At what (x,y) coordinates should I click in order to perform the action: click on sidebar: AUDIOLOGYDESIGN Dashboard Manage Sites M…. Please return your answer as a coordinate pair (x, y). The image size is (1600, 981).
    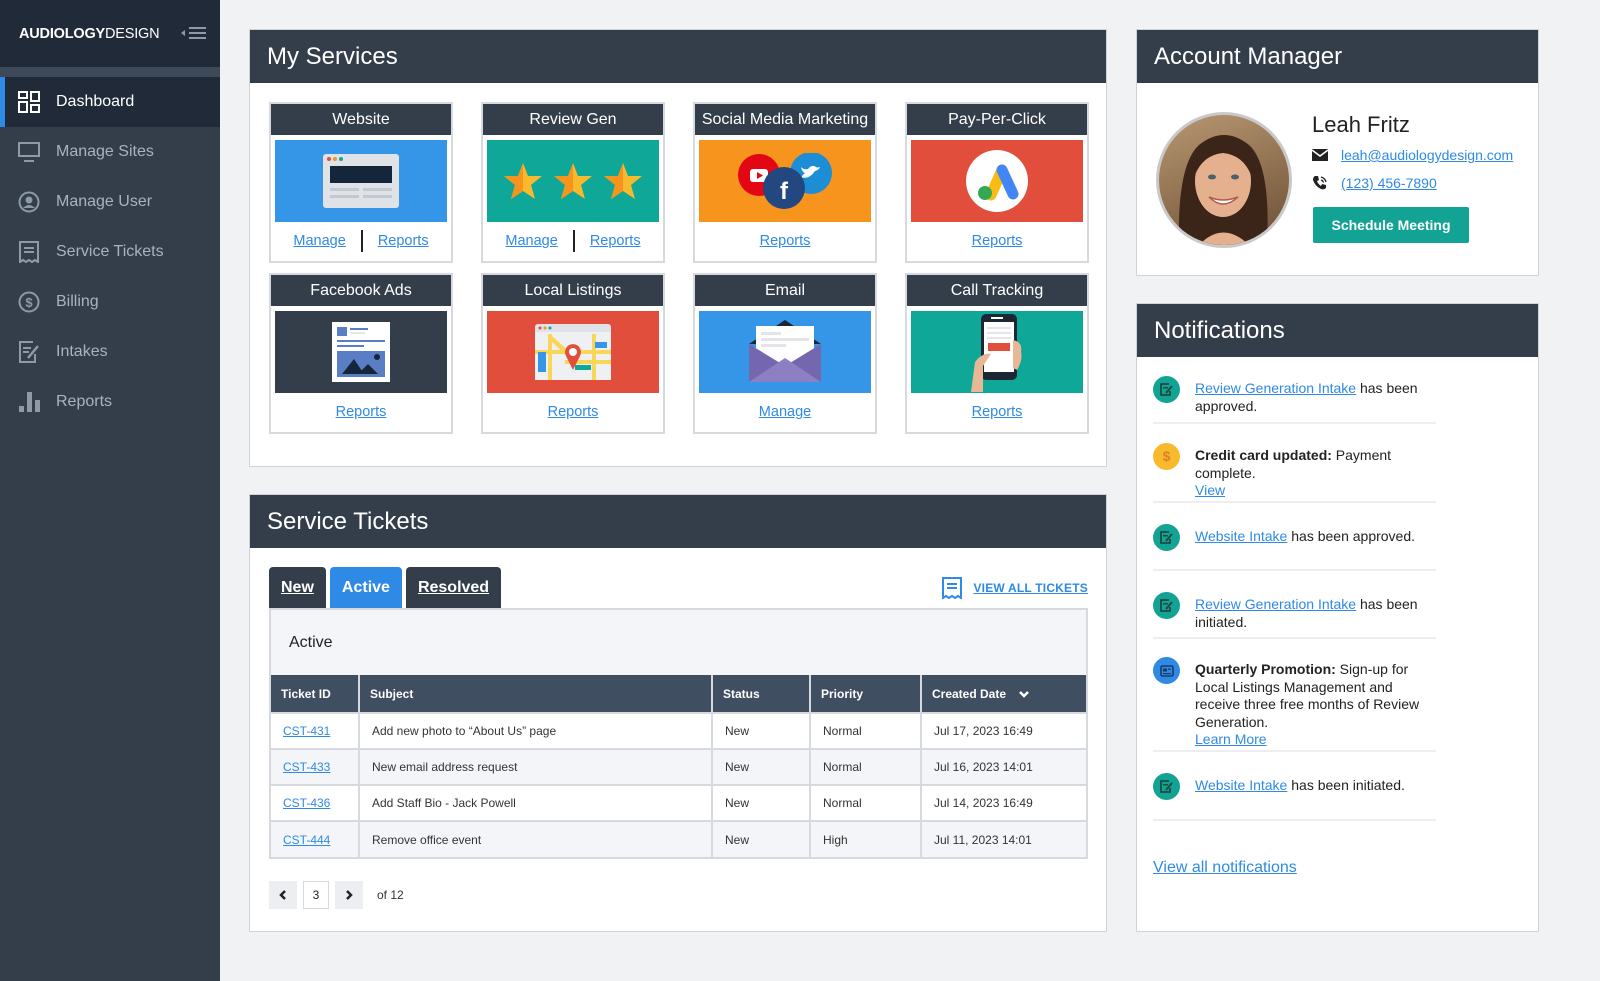
    Looking at the image, I should click on (110, 490).